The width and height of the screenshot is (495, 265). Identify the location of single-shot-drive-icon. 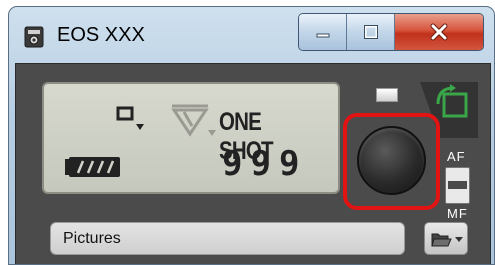
(130, 118).